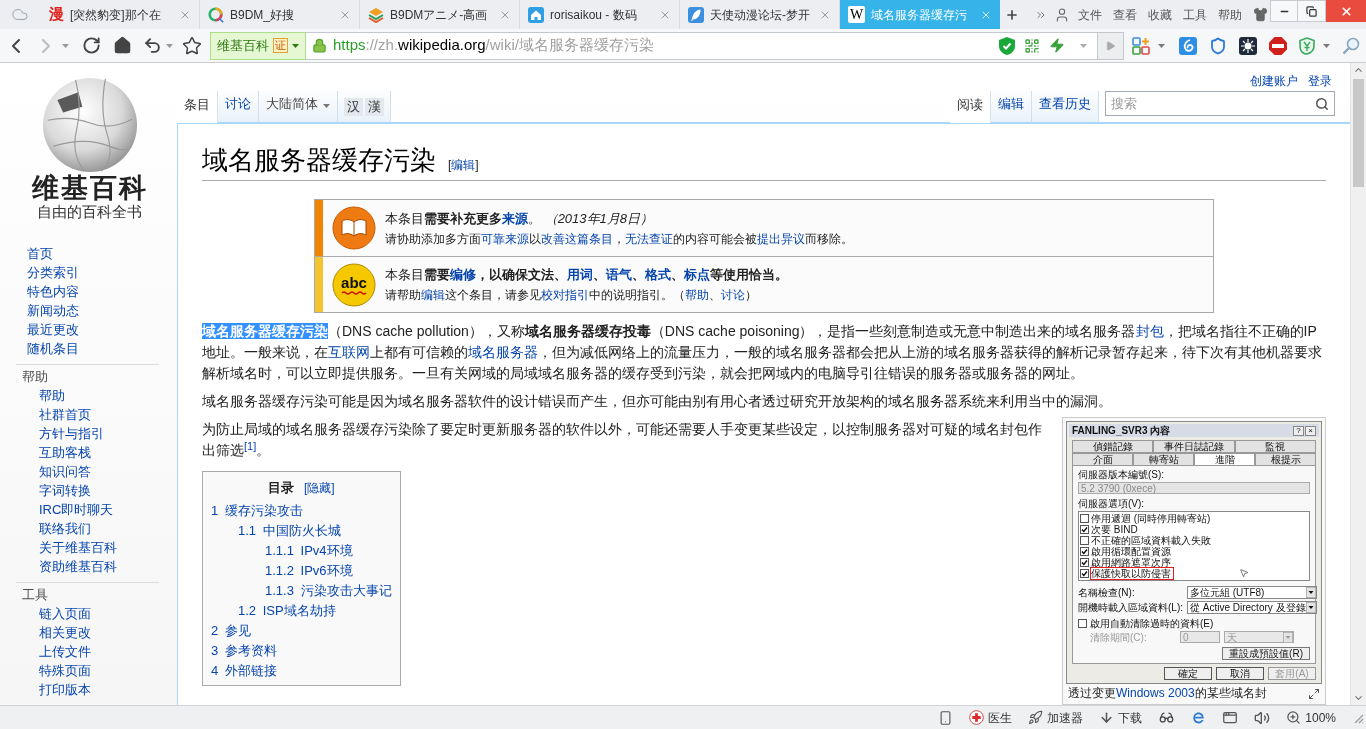  I want to click on site-identity-button: 维基百科 证, so click(258, 45).